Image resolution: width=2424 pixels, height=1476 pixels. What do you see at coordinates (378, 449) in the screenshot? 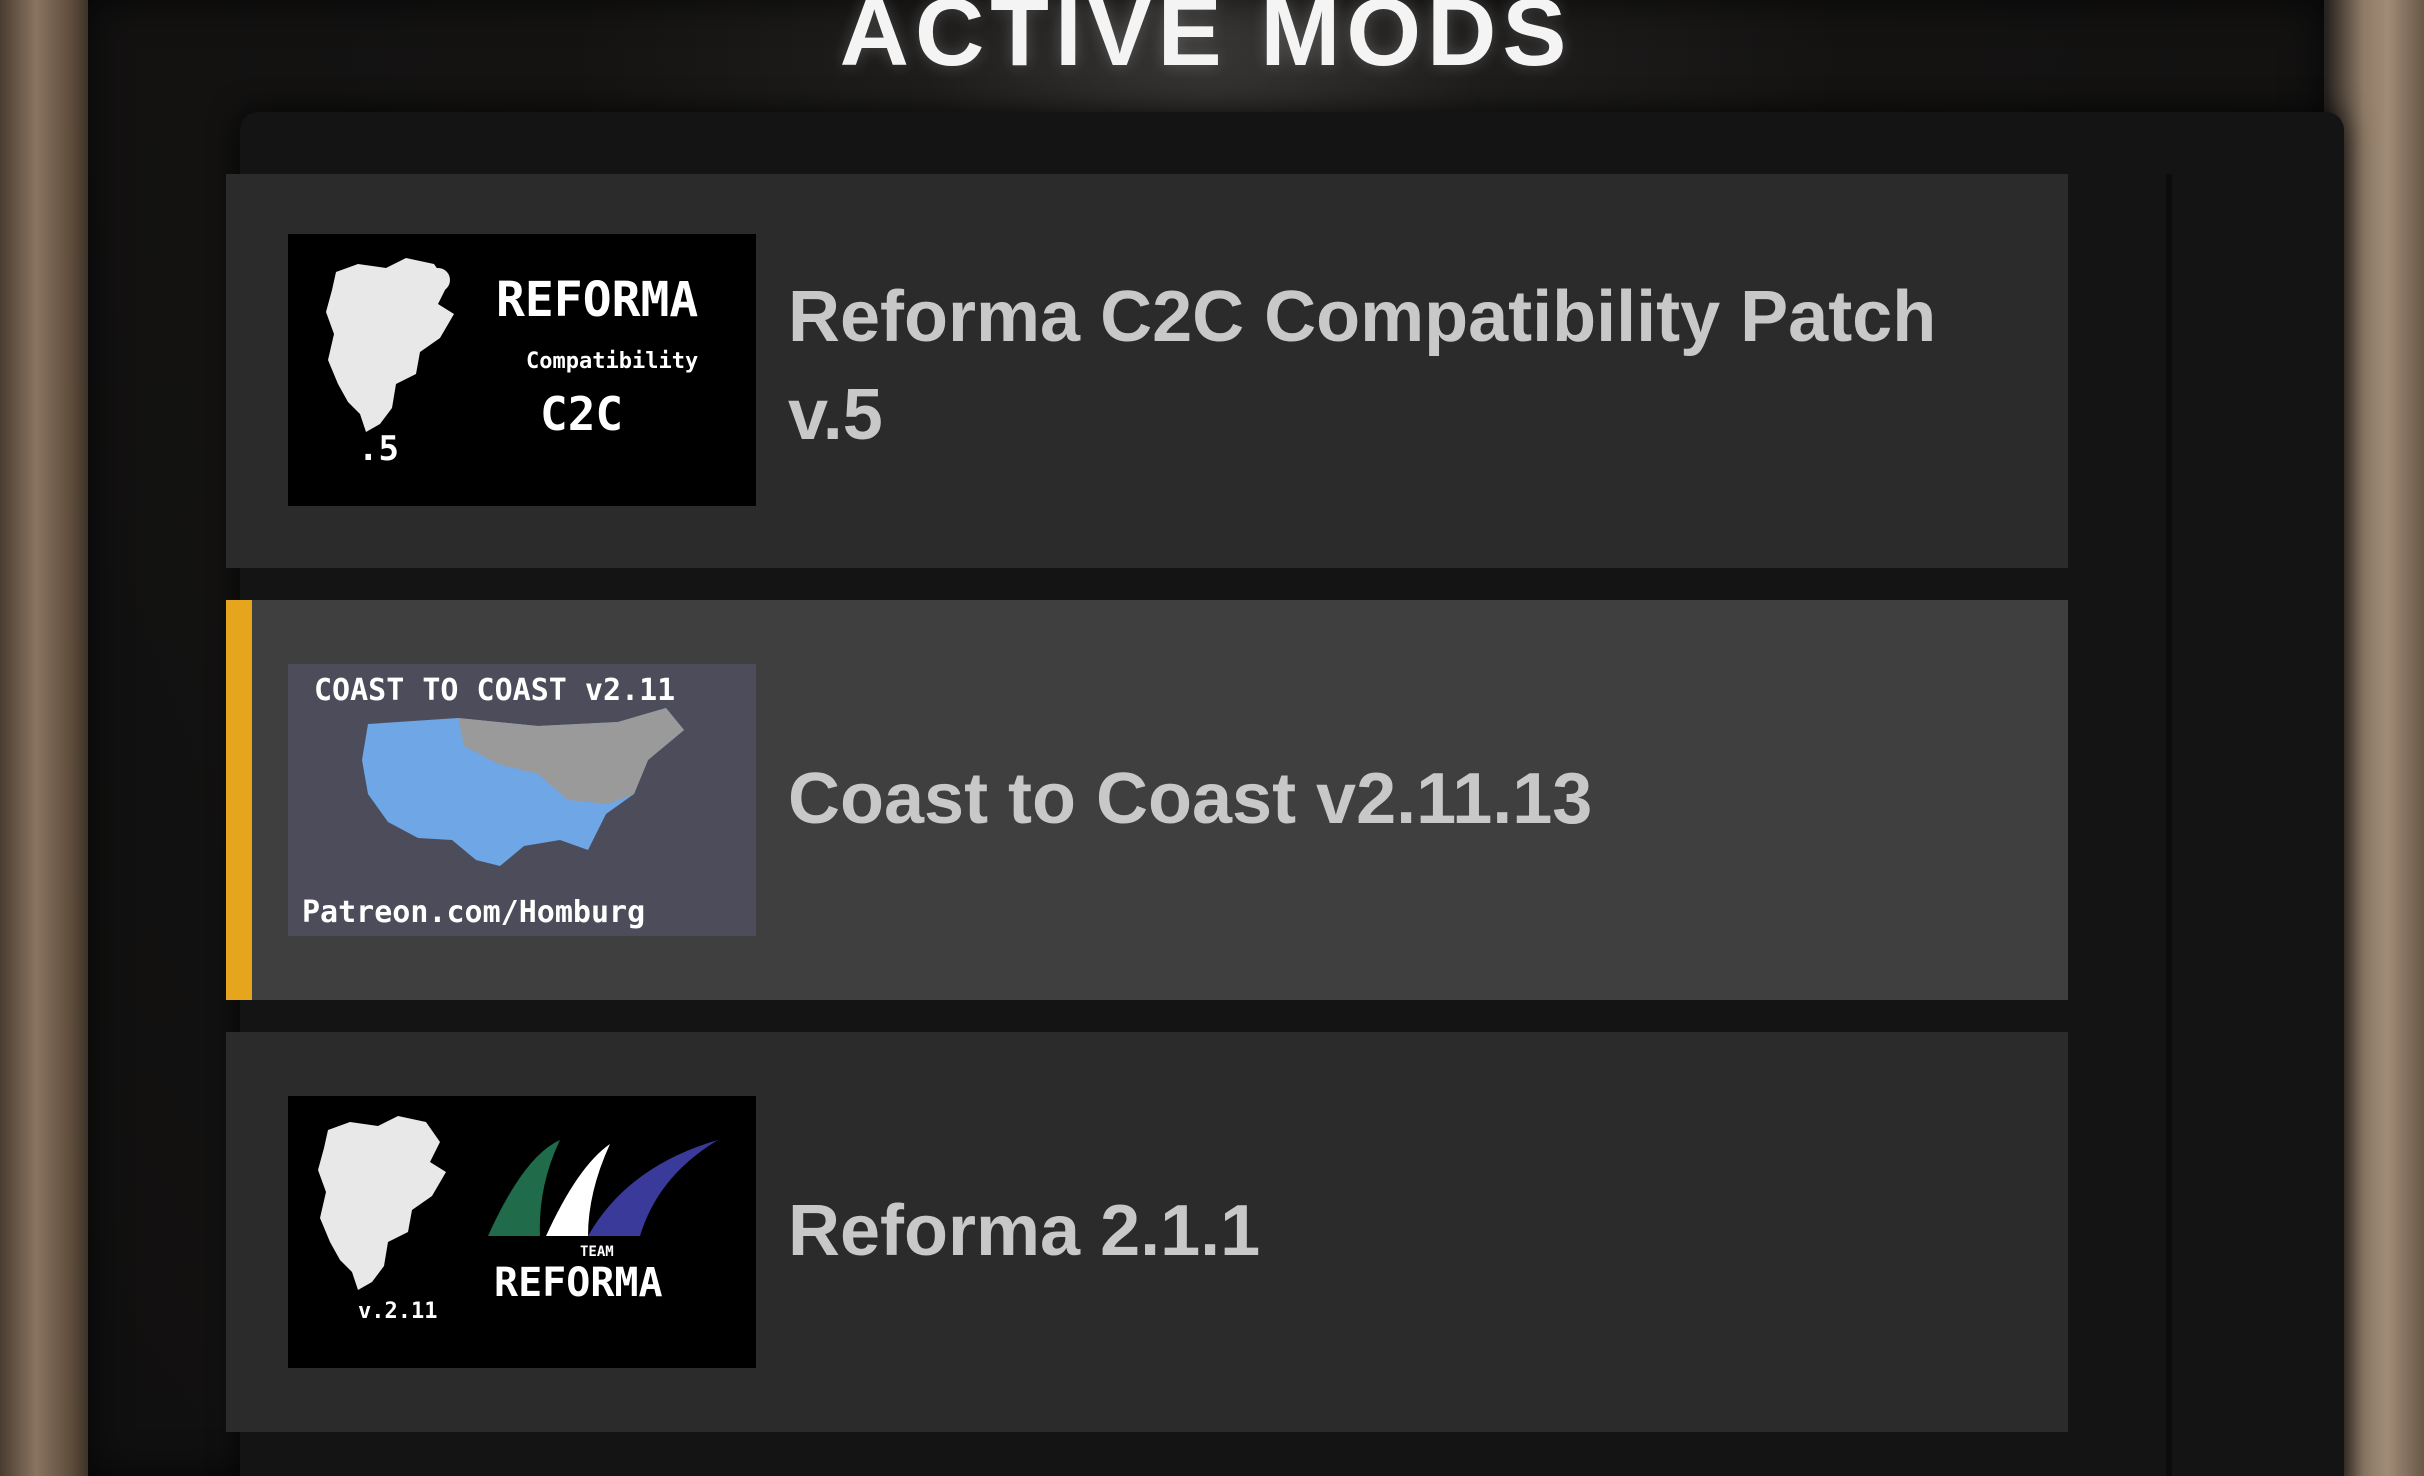
I see `thumb-version-text: .5` at bounding box center [378, 449].